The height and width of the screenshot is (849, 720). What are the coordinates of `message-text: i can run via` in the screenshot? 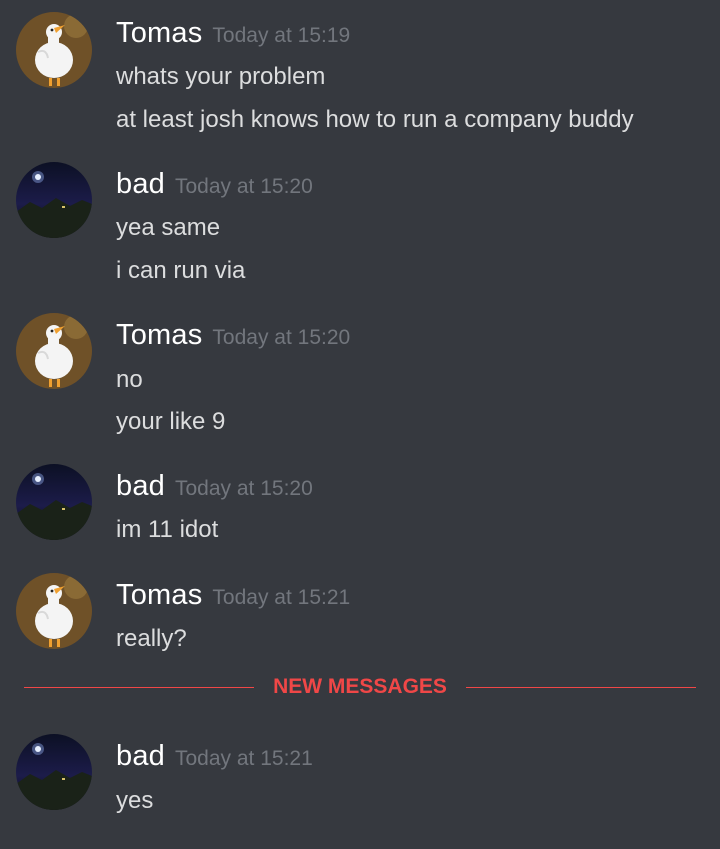 It's located at (181, 270).